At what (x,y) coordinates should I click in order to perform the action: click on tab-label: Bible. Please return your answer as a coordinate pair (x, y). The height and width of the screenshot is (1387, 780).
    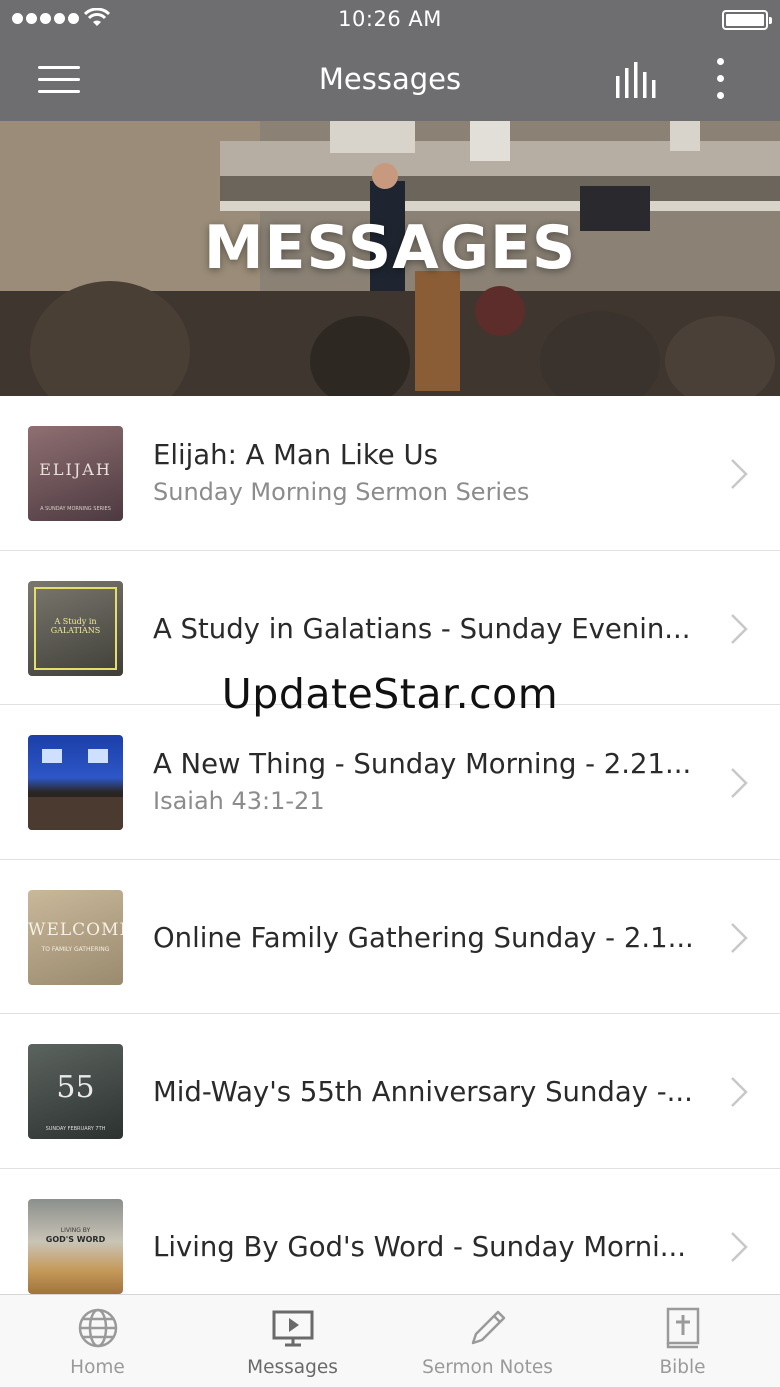
    Looking at the image, I should click on (682, 1367).